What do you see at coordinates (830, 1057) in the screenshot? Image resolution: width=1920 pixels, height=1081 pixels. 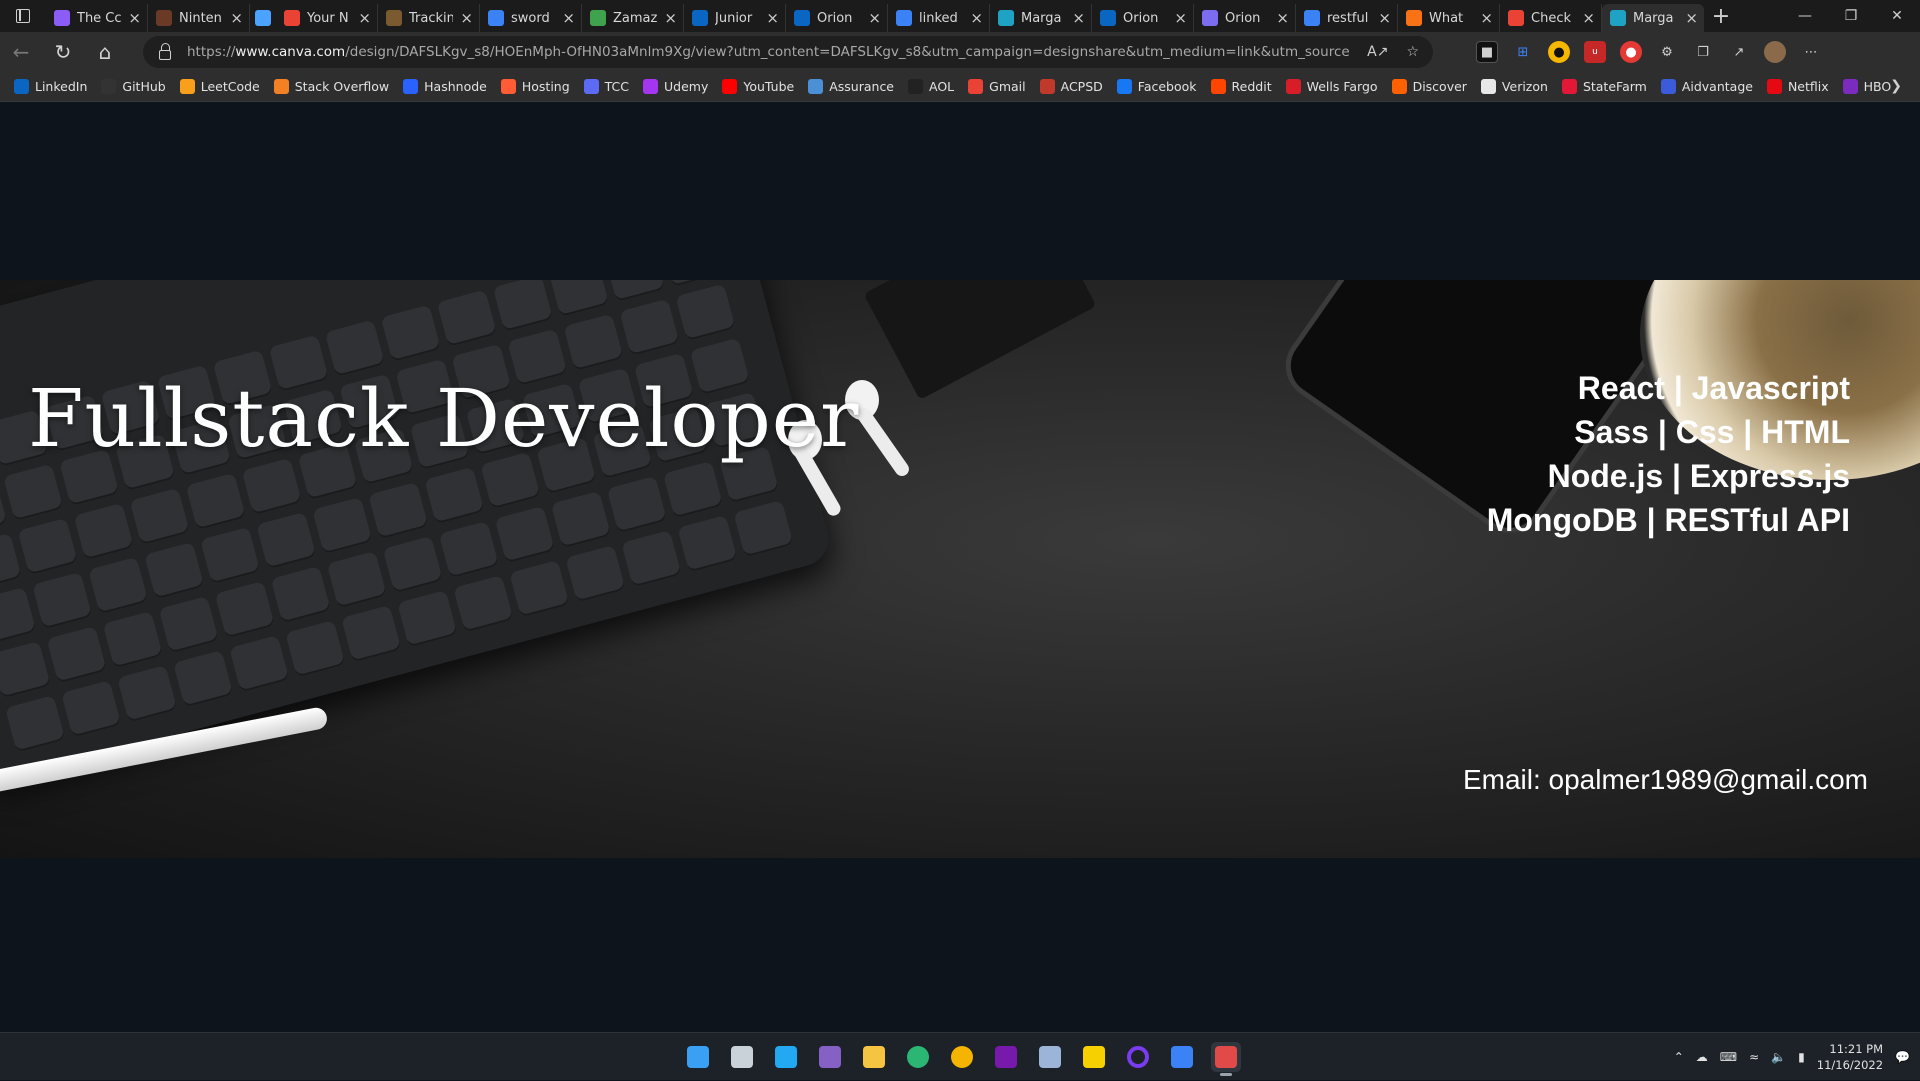 I see `visual-studio-icon` at bounding box center [830, 1057].